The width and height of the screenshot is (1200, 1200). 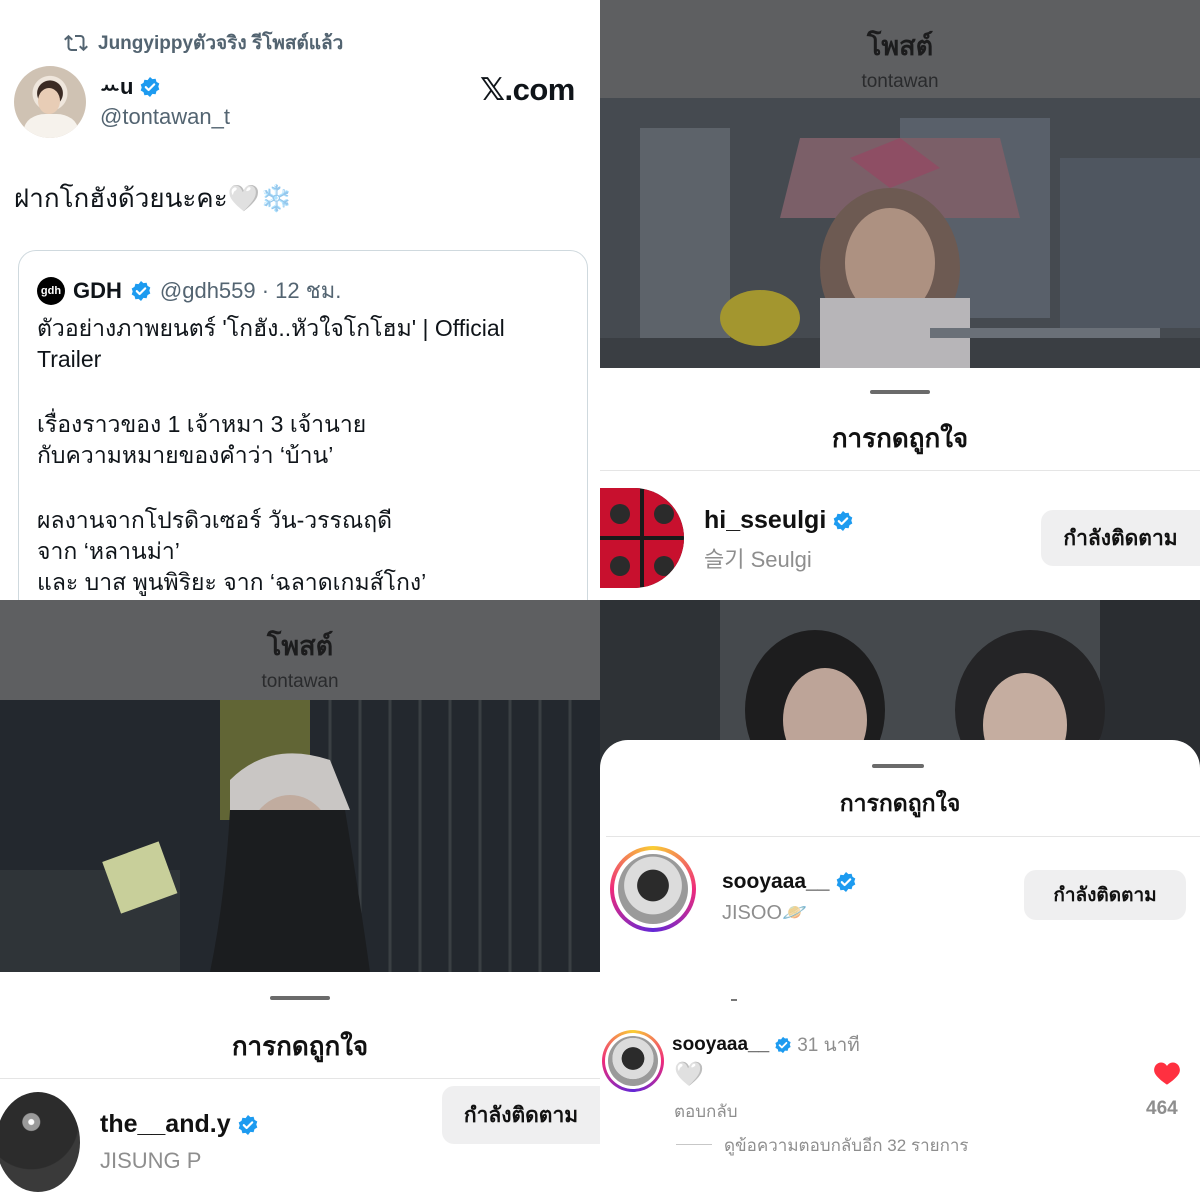 What do you see at coordinates (221, 43) in the screenshot?
I see `repost-text: Jungyippyตัวจริง รีโพสต์แล้ว` at bounding box center [221, 43].